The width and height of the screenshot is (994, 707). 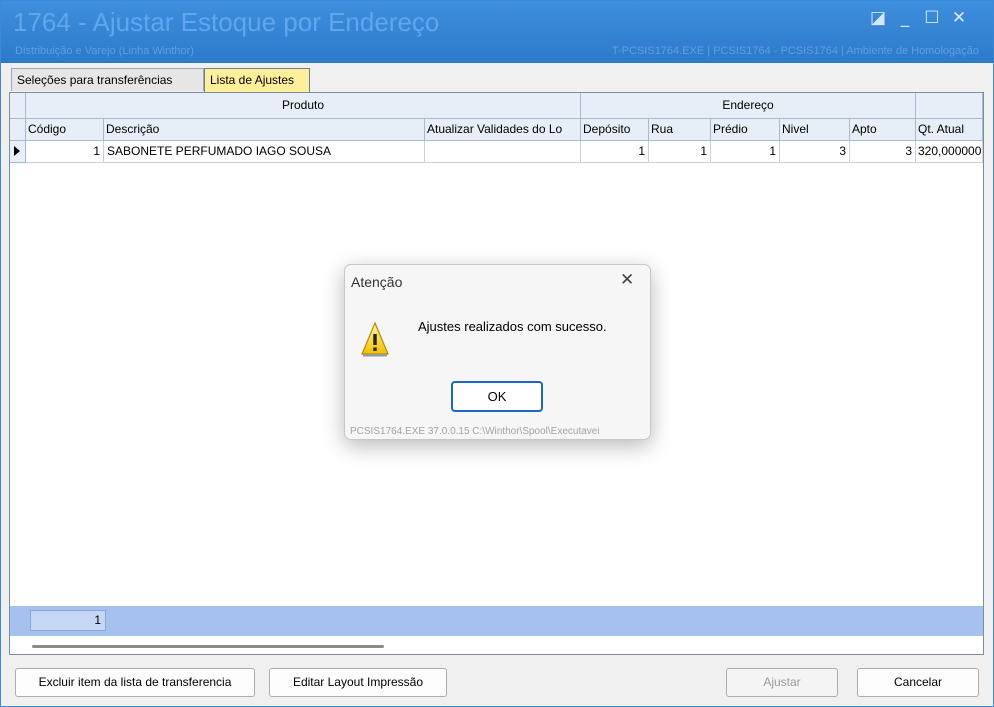 What do you see at coordinates (107, 79) in the screenshot?
I see `tab-selecoes-transferencias: Seleções para transferências` at bounding box center [107, 79].